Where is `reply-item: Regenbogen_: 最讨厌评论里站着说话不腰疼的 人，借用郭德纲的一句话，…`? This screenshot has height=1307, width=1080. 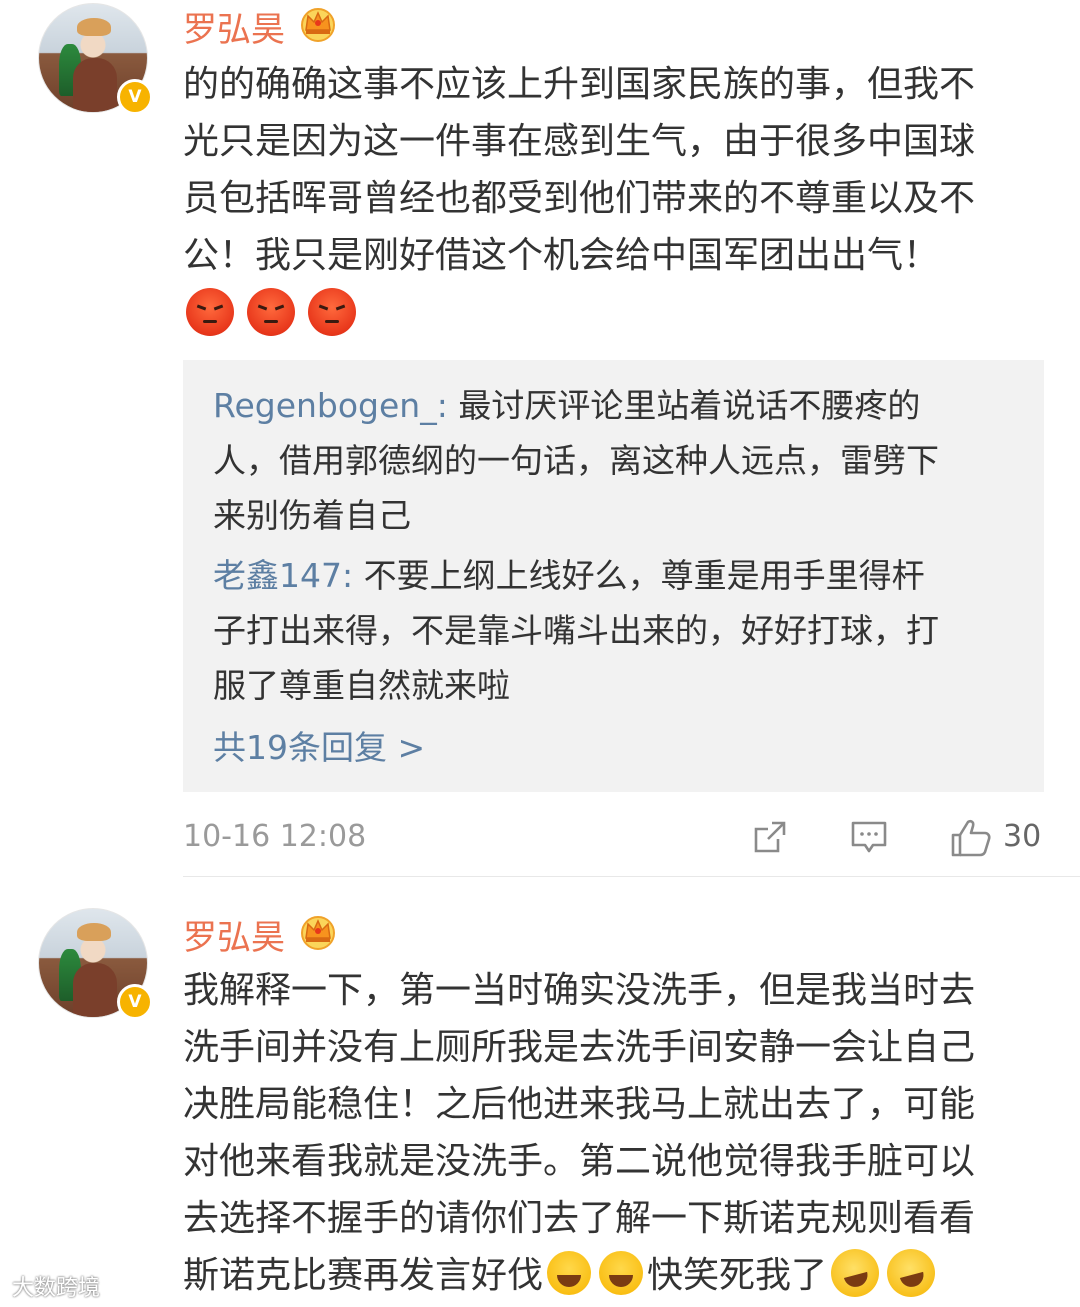 reply-item: Regenbogen_: 最讨厌评论里站着说话不腰疼的 人，借用郭德纲的一句话，… is located at coordinates (618, 460).